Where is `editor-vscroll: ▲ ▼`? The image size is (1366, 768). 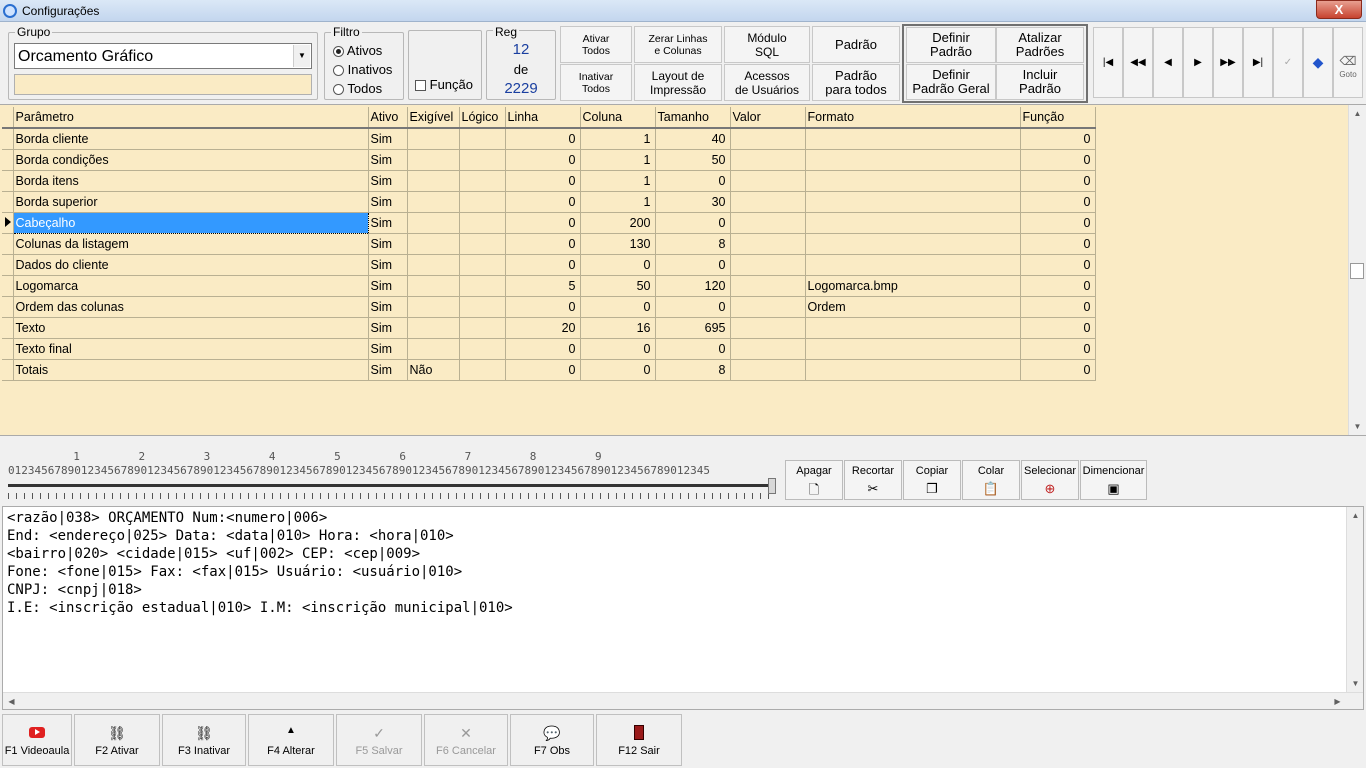 editor-vscroll: ▲ ▼ is located at coordinates (1354, 599).